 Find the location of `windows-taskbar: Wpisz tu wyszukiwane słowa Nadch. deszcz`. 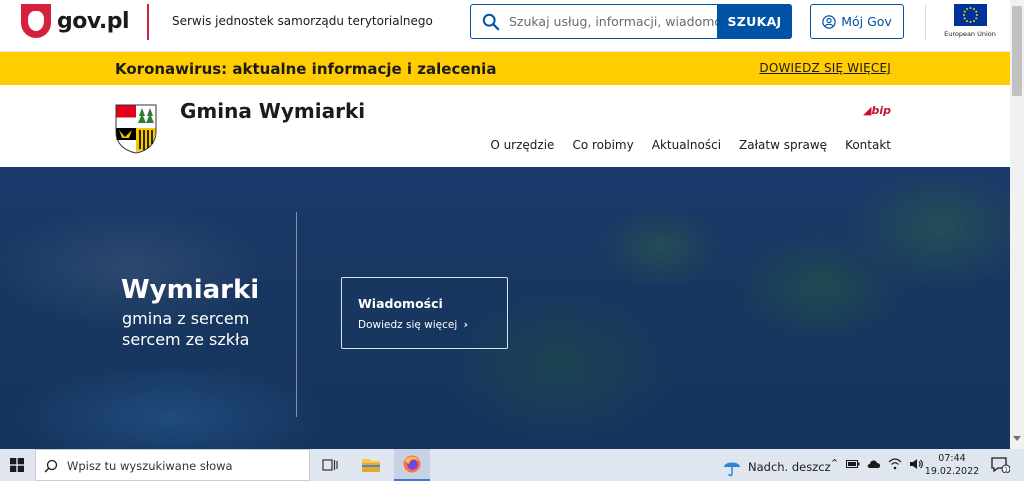

windows-taskbar: Wpisz tu wyszukiwane słowa Nadch. deszcz is located at coordinates (512, 465).